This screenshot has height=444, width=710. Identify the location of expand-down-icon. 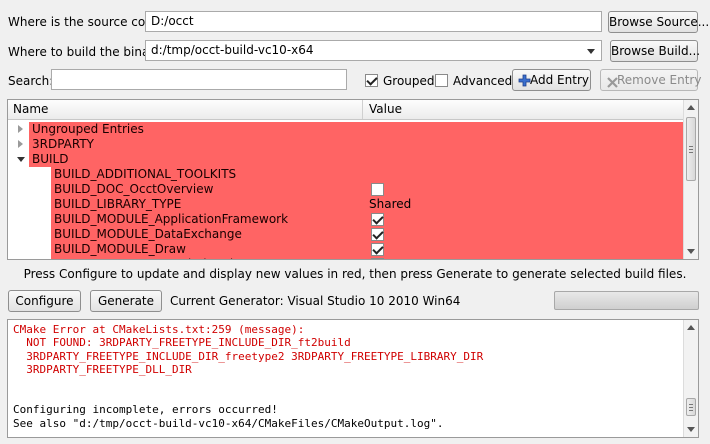
(21, 159).